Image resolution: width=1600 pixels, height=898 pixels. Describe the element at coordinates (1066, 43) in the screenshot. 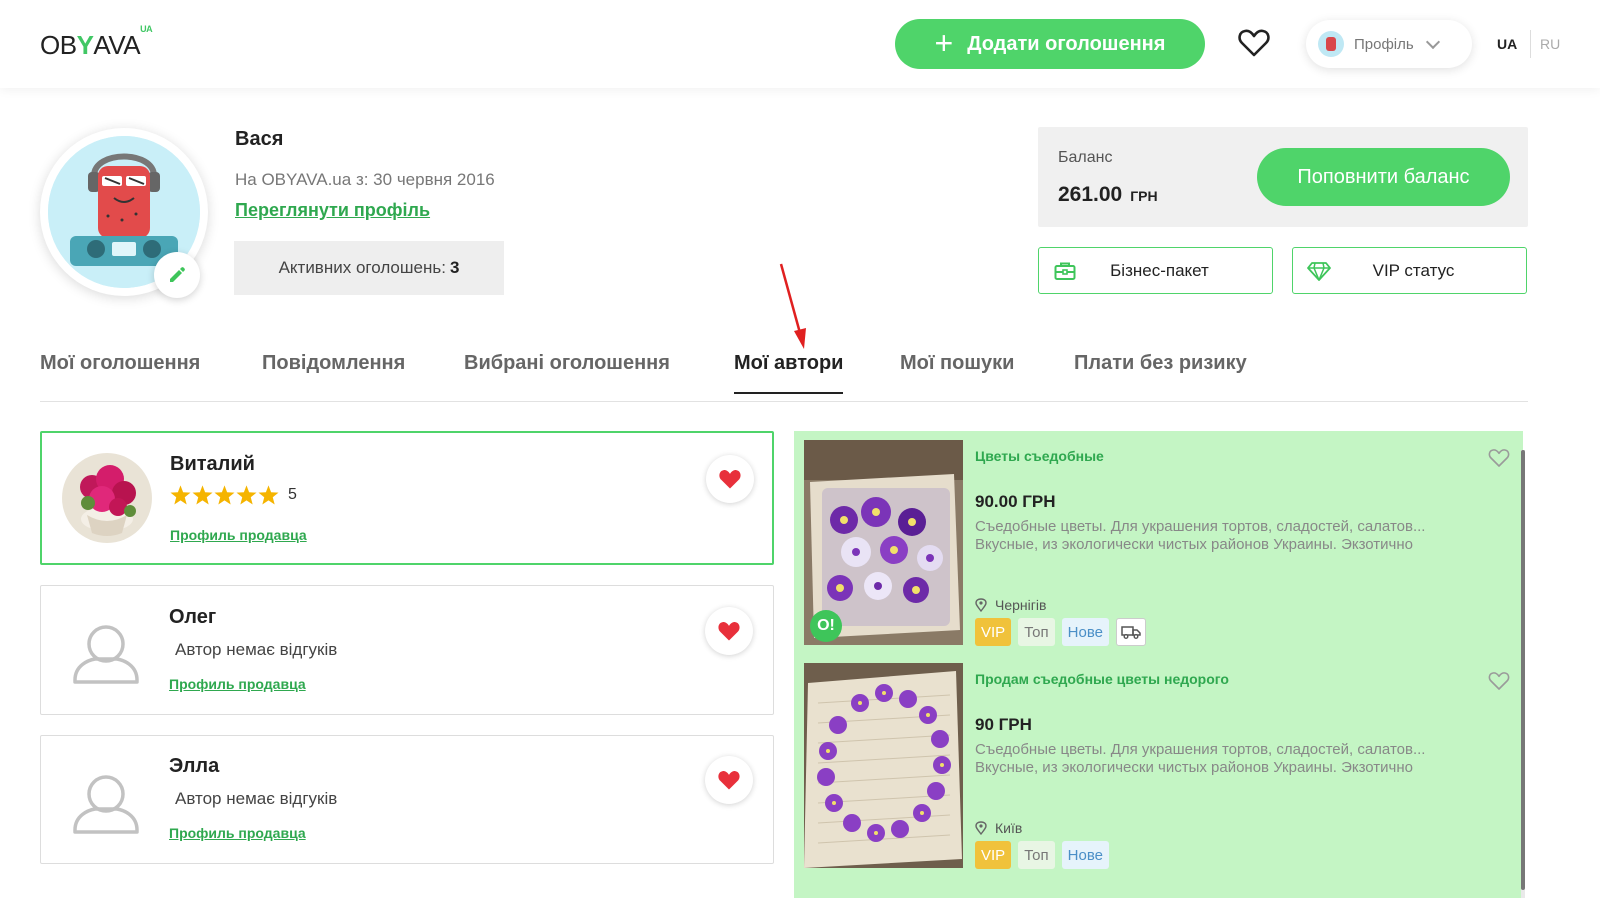

I see `add-listing-label: Додати оголошення` at that location.